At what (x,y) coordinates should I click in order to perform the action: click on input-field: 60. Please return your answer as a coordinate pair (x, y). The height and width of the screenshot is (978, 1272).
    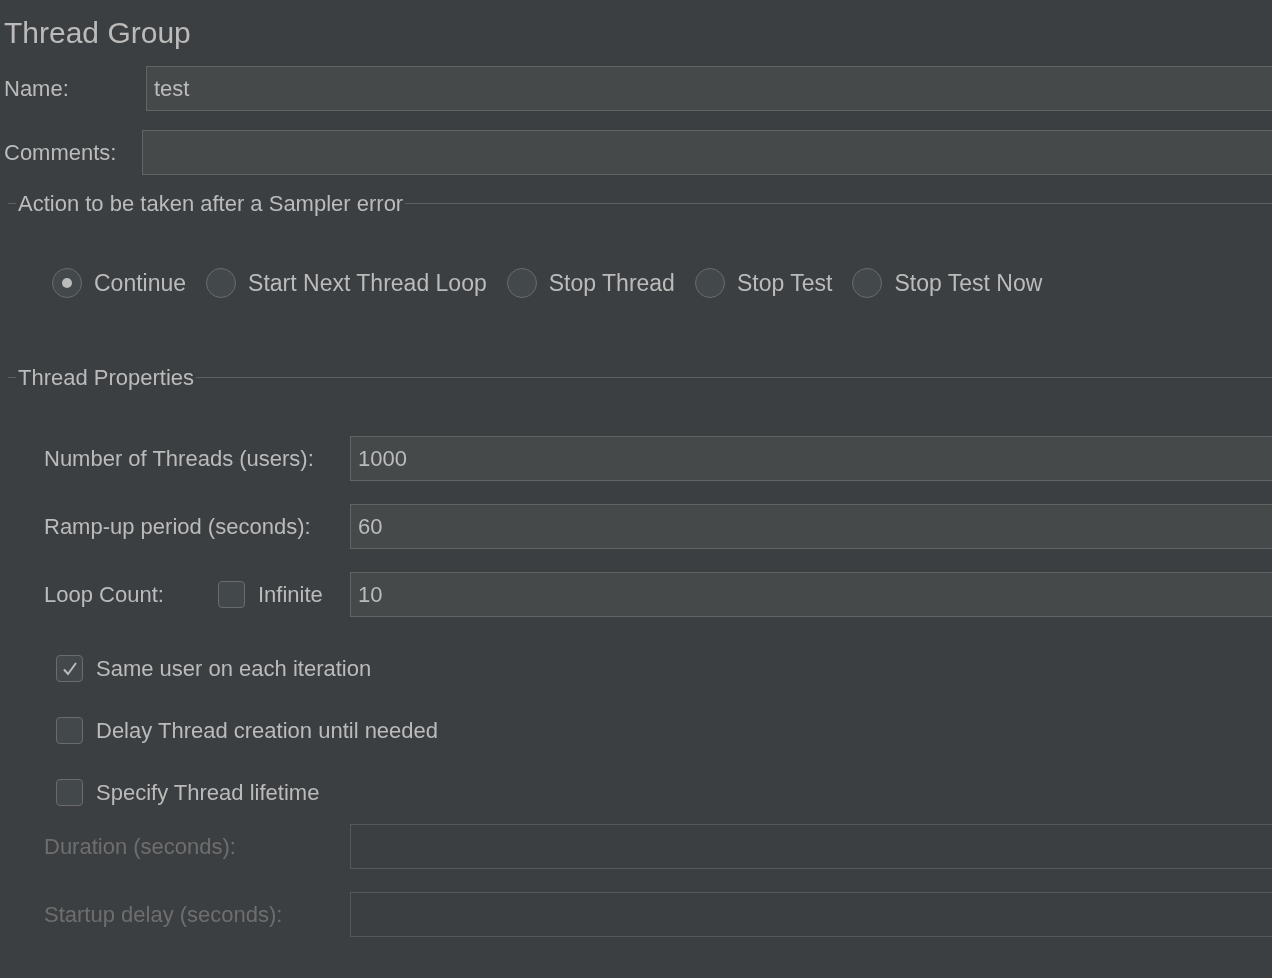
    Looking at the image, I should click on (811, 526).